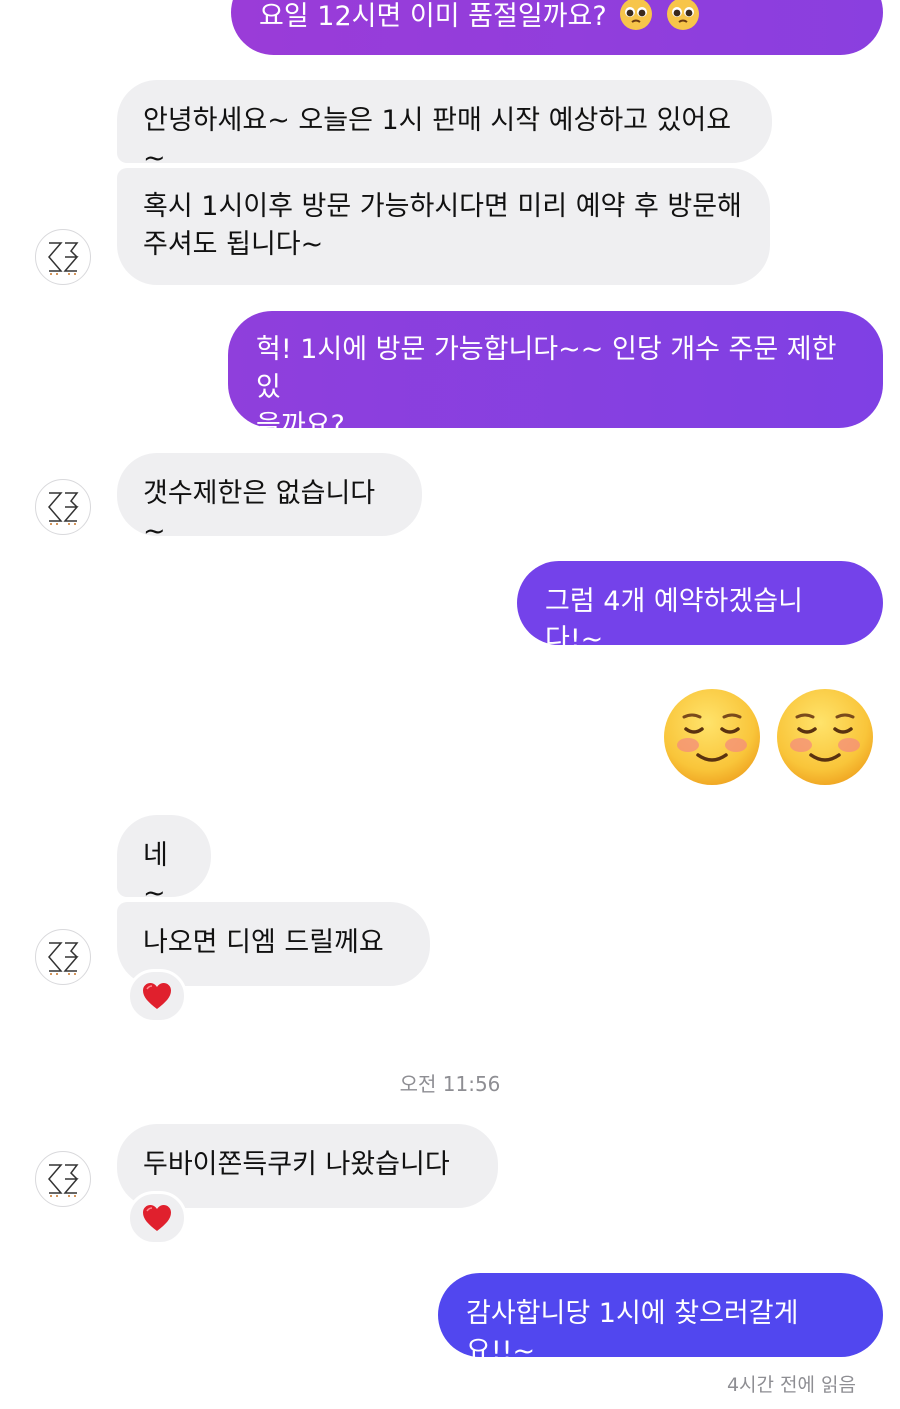 This screenshot has width=900, height=1409. Describe the element at coordinates (233, 244) in the screenshot. I see `message-text-line: 주셔도 됩니다~` at that location.